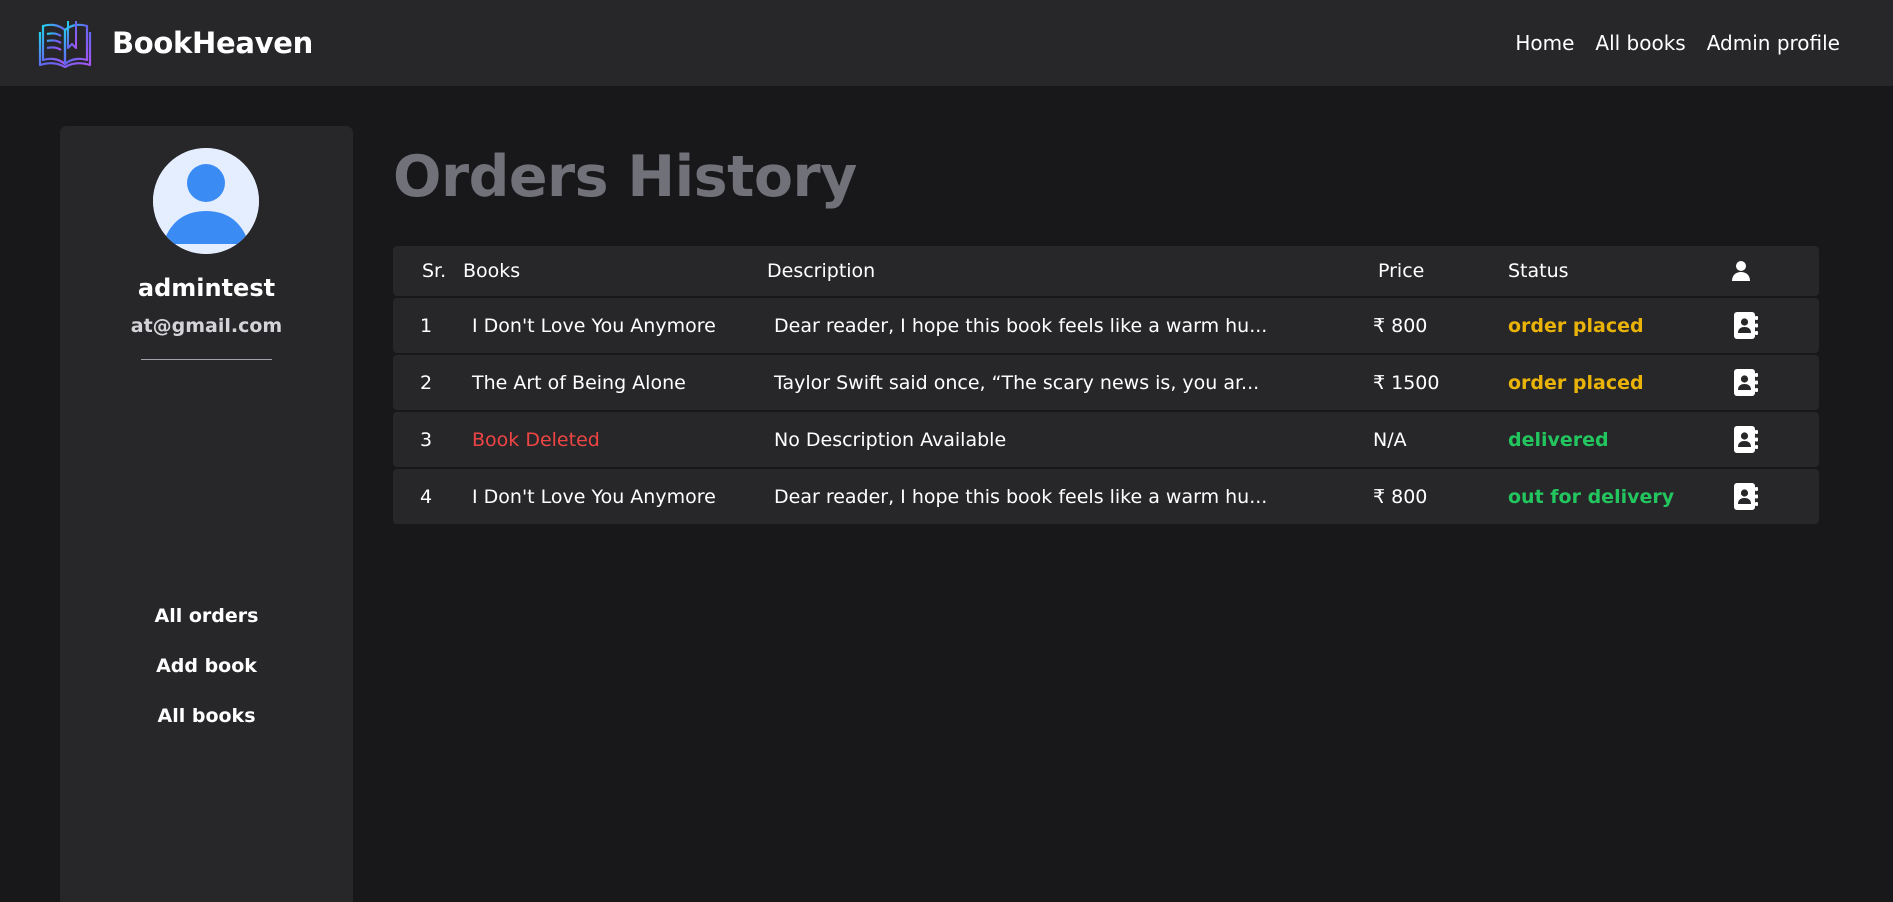 This screenshot has height=902, width=1893. Describe the element at coordinates (426, 325) in the screenshot. I see `row-sr: 1` at that location.